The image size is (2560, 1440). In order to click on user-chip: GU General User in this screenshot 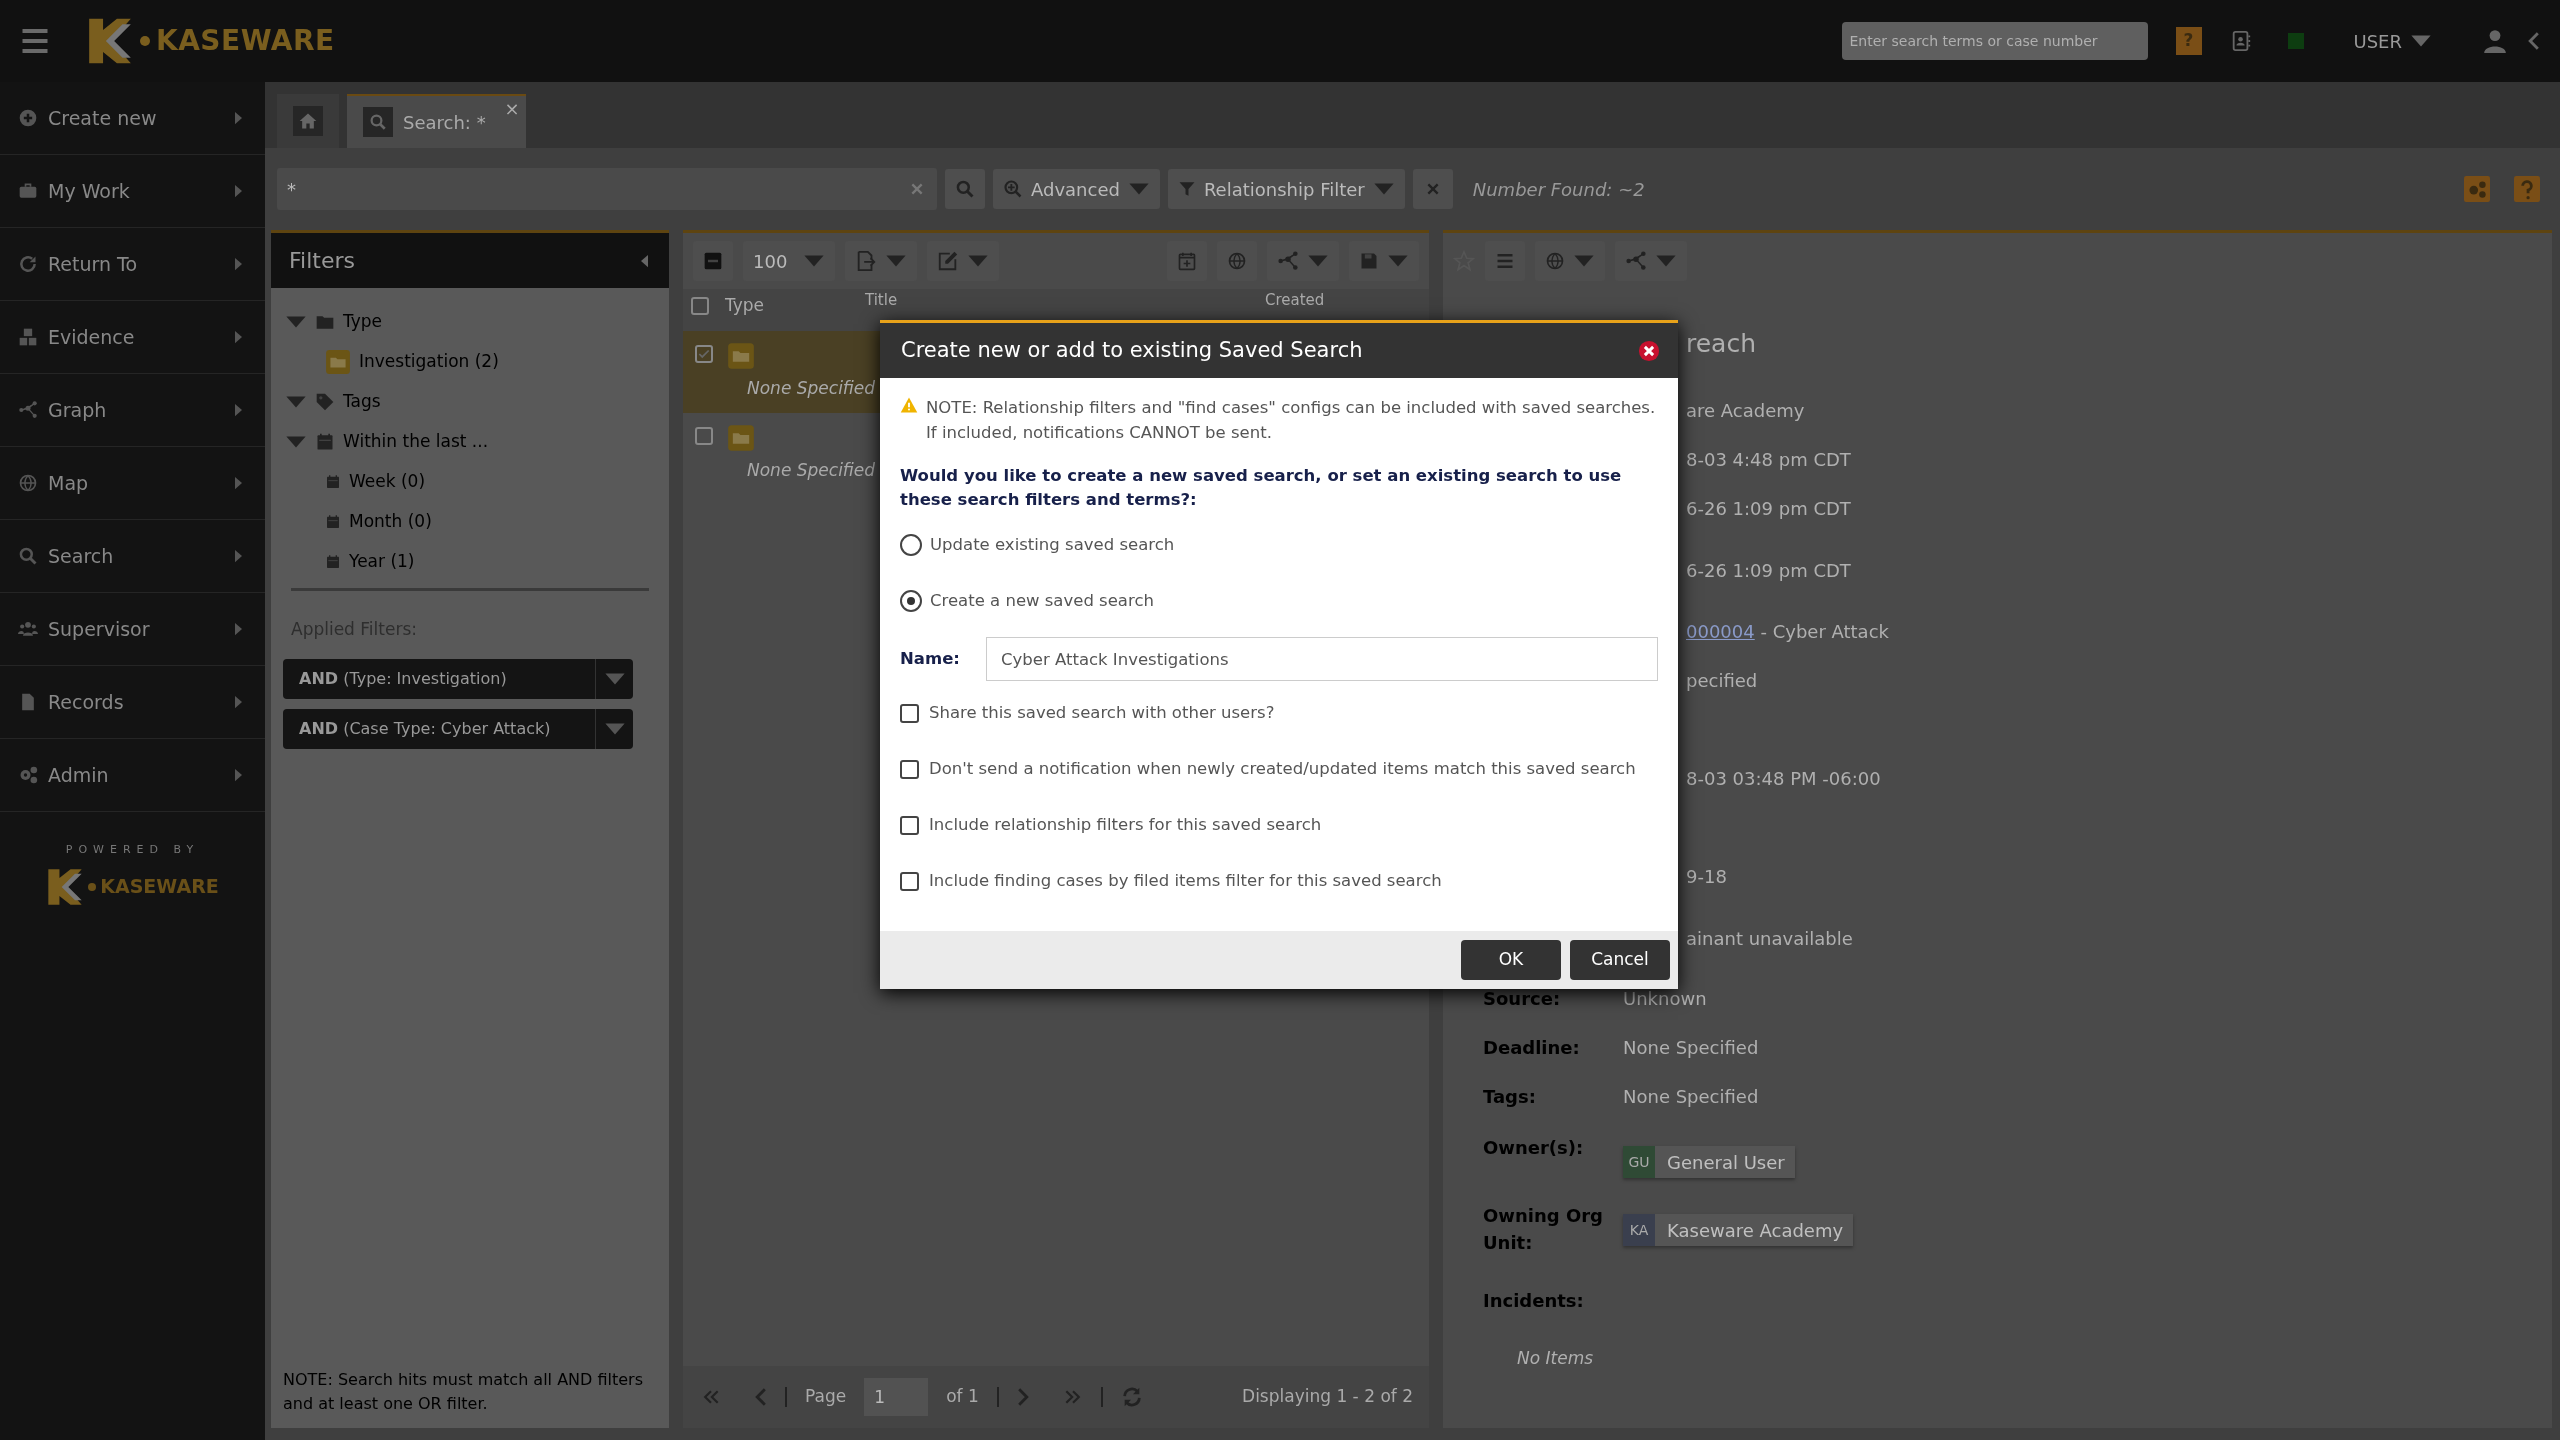, I will do `click(1709, 1162)`.